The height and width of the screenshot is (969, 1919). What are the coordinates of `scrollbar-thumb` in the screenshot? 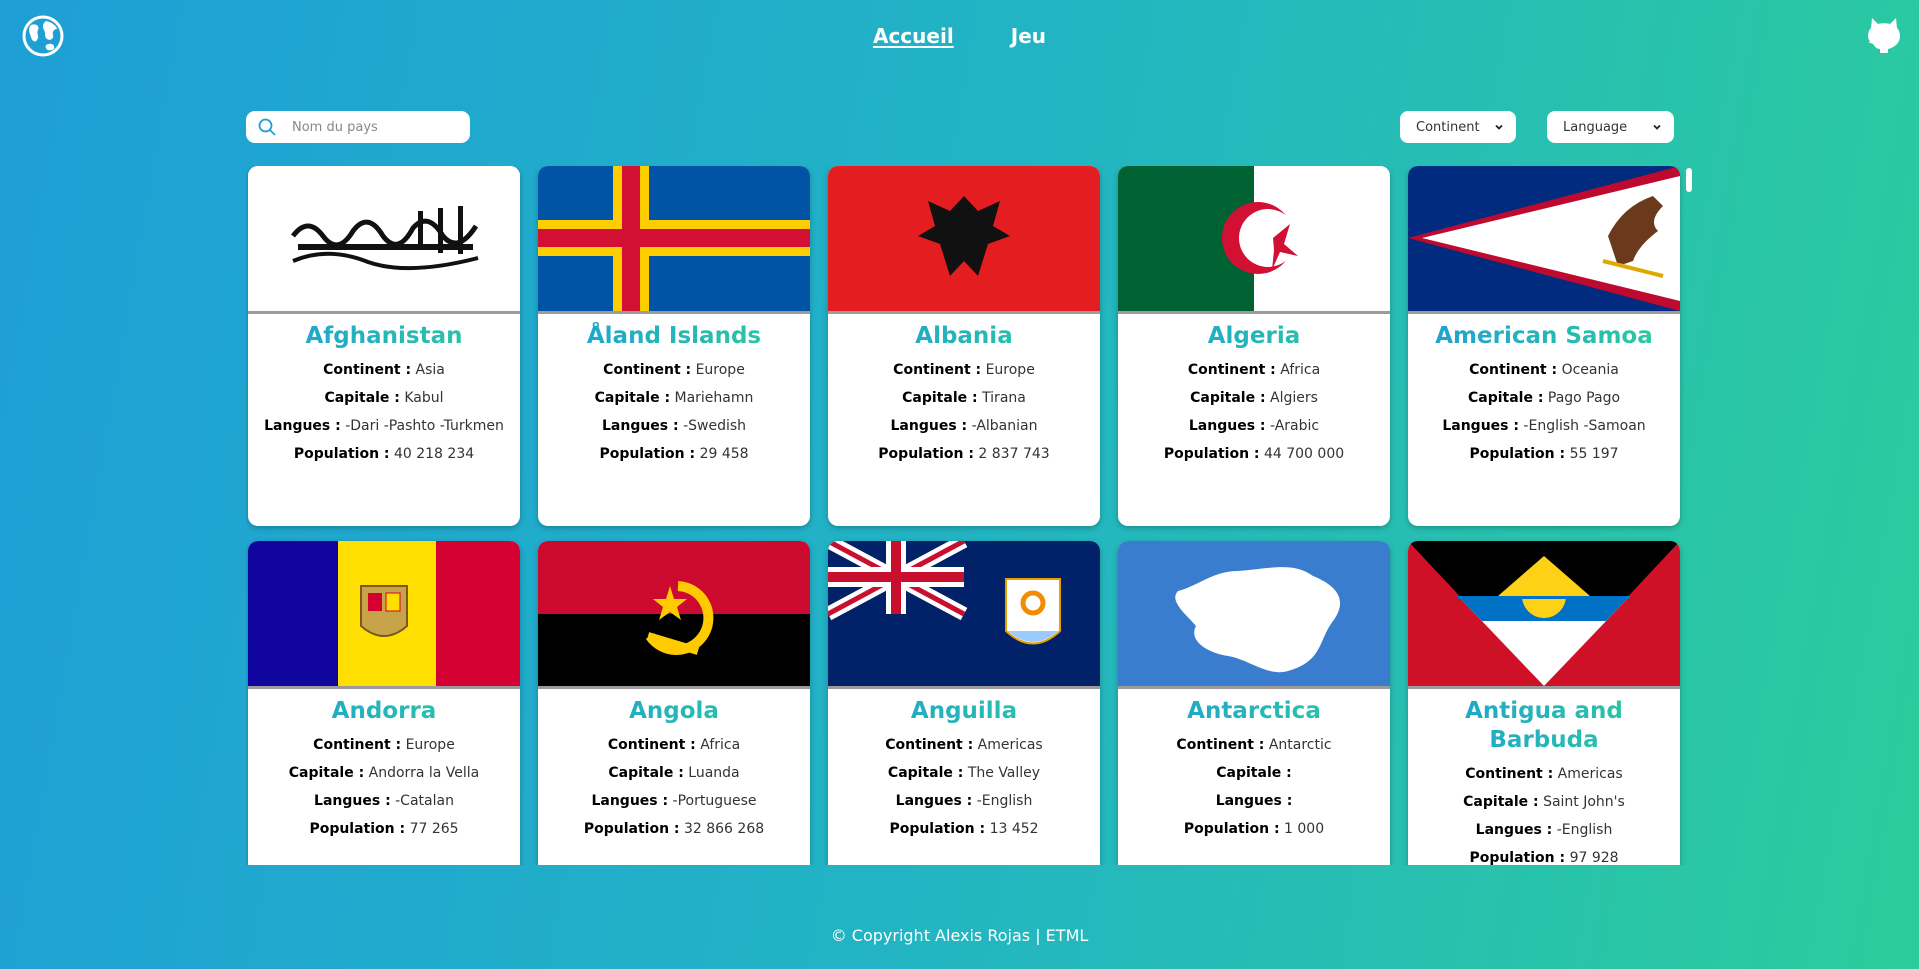 It's located at (1689, 180).